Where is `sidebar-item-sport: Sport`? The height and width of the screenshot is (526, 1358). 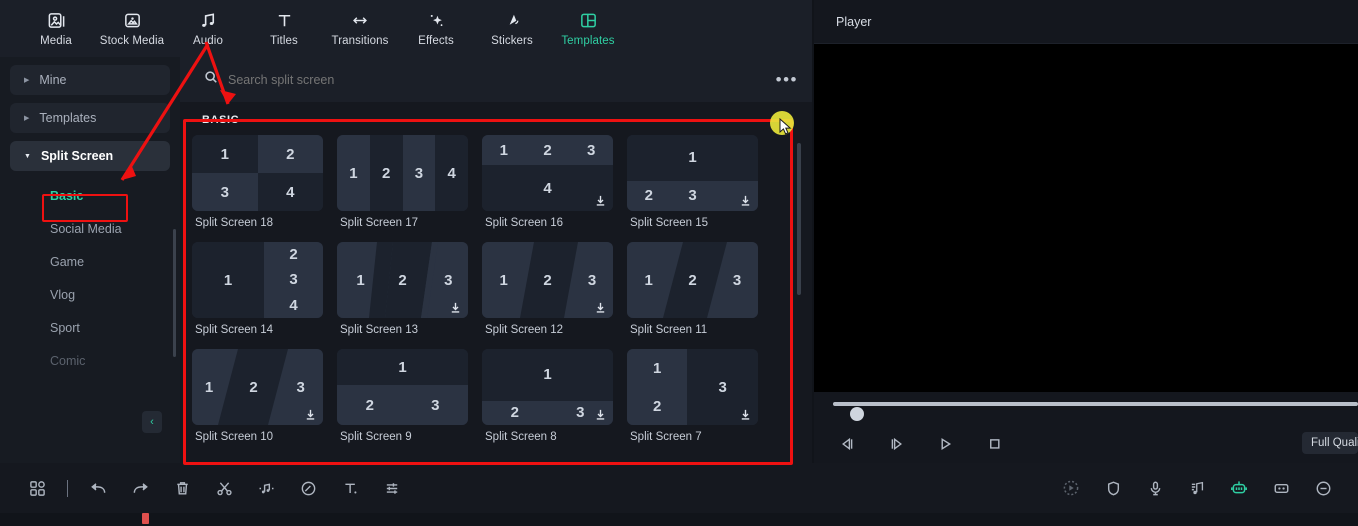
sidebar-item-sport: Sport is located at coordinates (90, 327).